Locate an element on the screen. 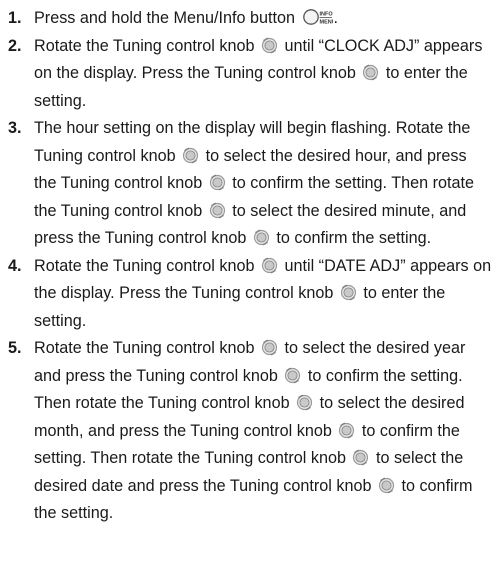 The image size is (493, 583). step-text: Press and hold the Menu/Info button is located at coordinates (167, 18).